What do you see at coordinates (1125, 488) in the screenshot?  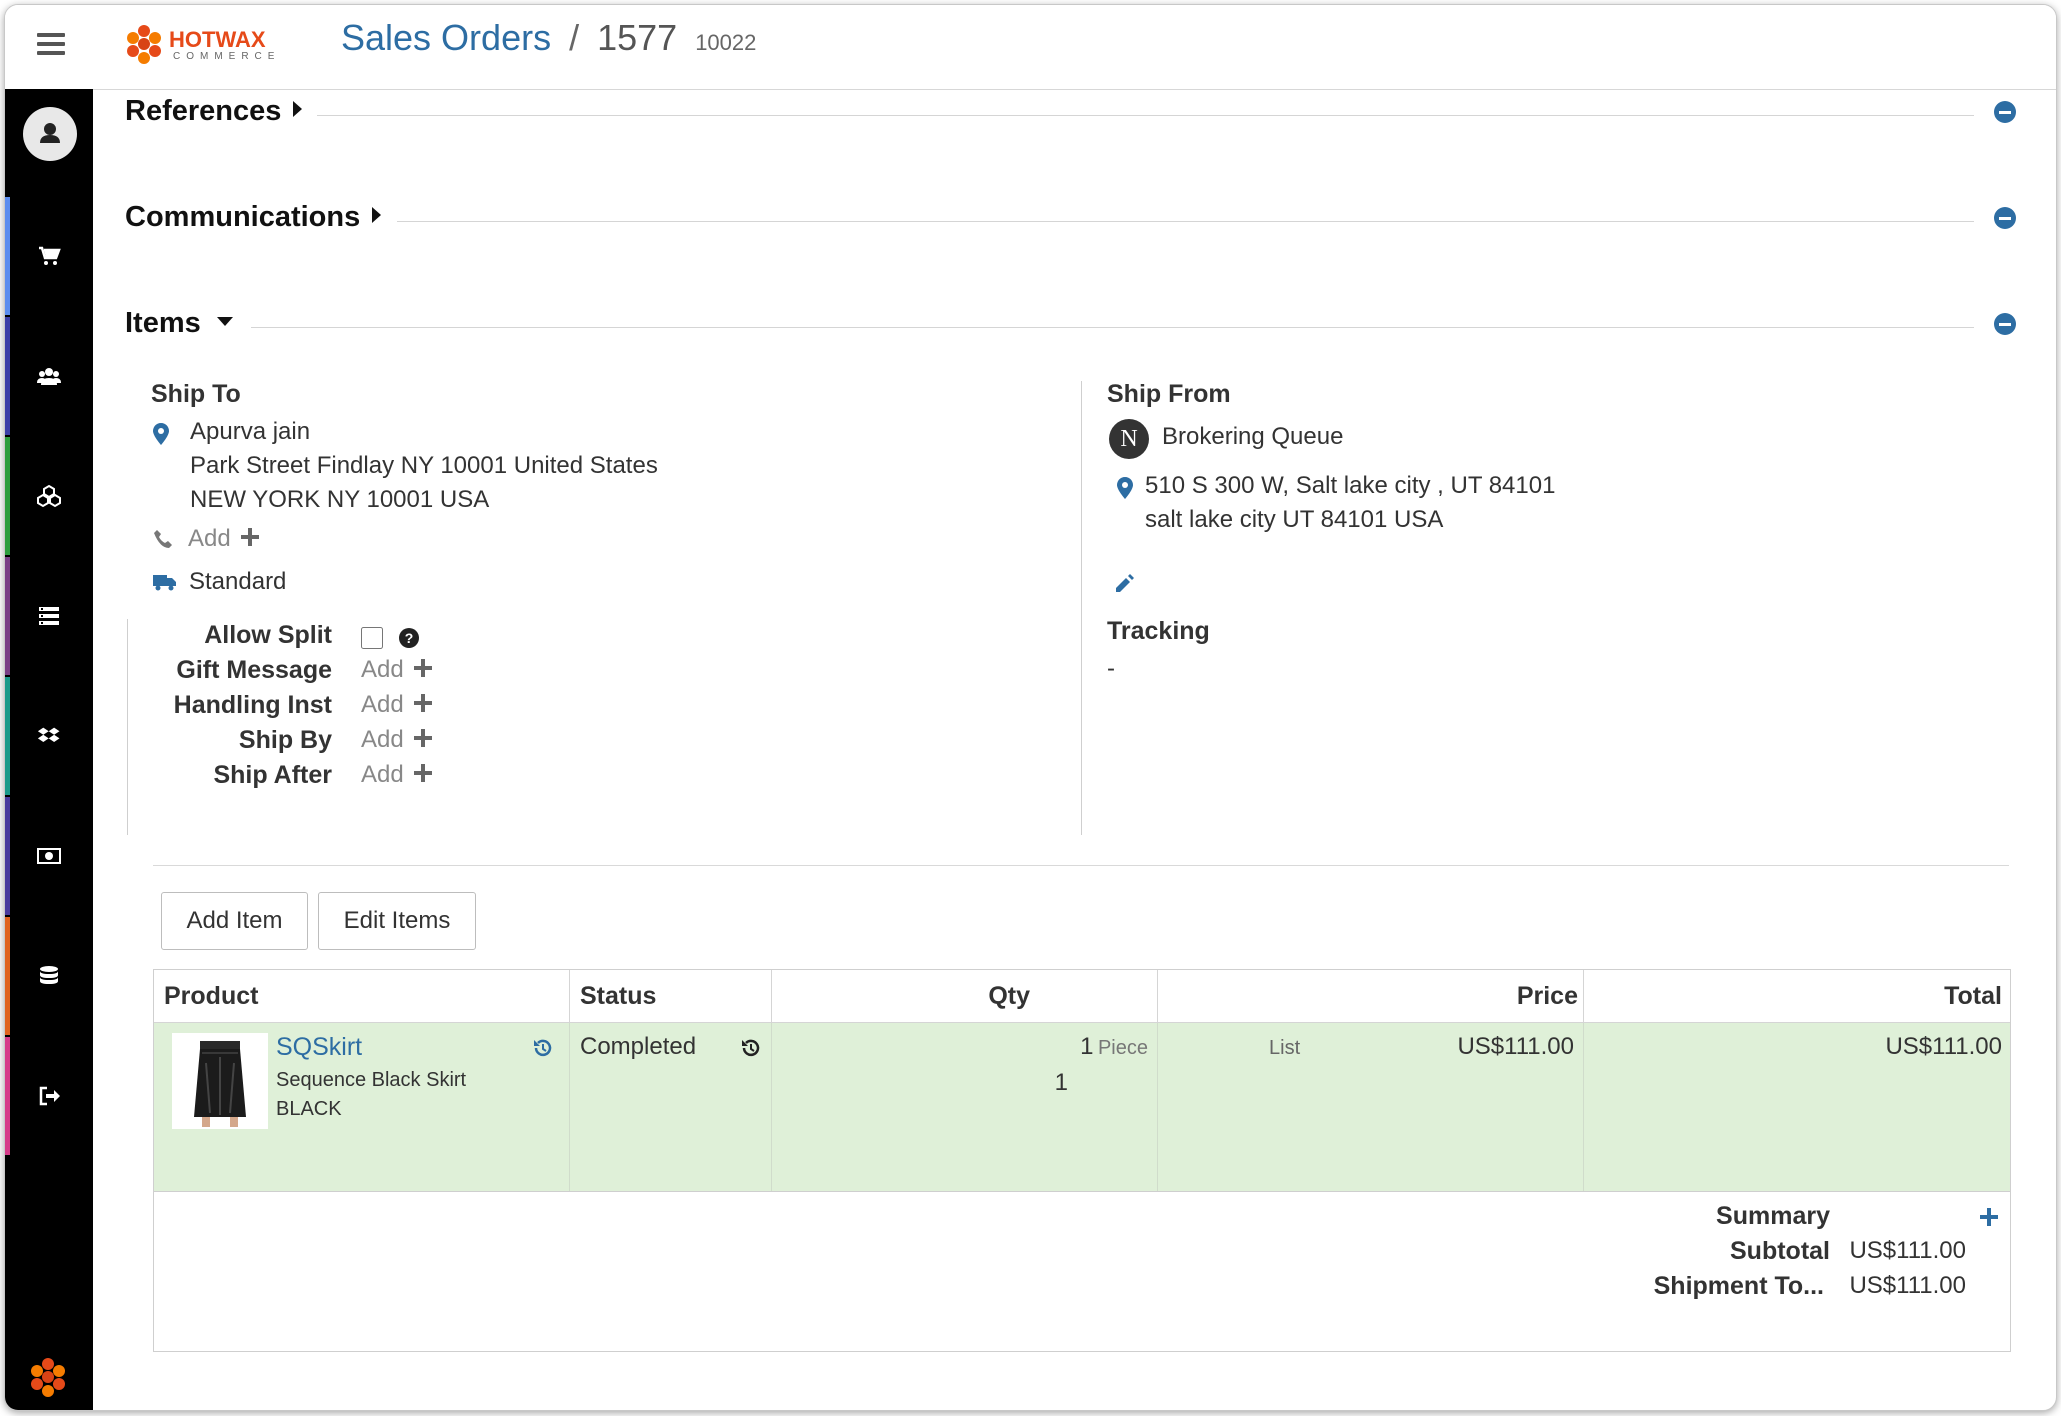 I see `map-marker-icon` at bounding box center [1125, 488].